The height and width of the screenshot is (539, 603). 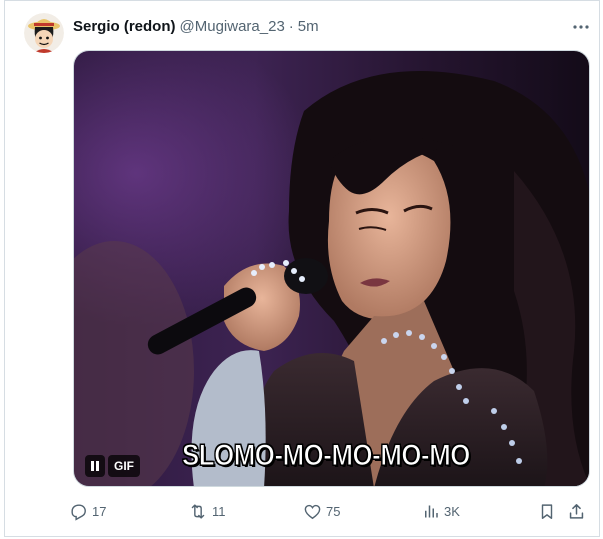 I want to click on pause-icon, so click(x=95, y=466).